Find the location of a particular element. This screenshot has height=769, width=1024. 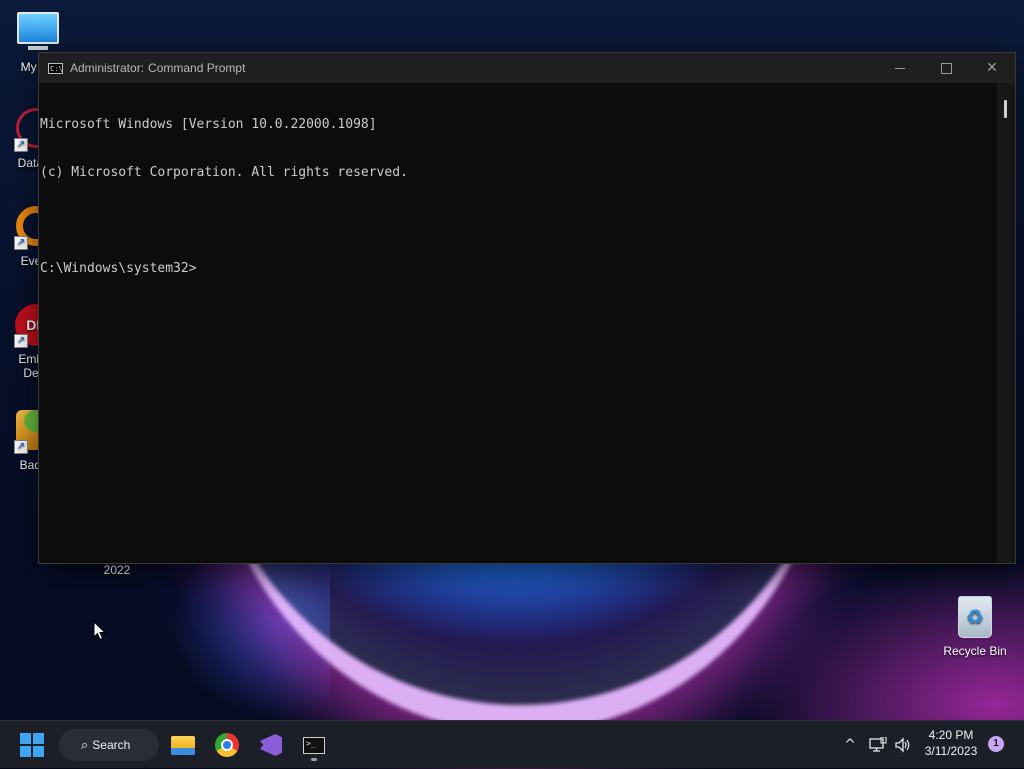

window-title: Administrator: Command Prompt is located at coordinates (157, 68).